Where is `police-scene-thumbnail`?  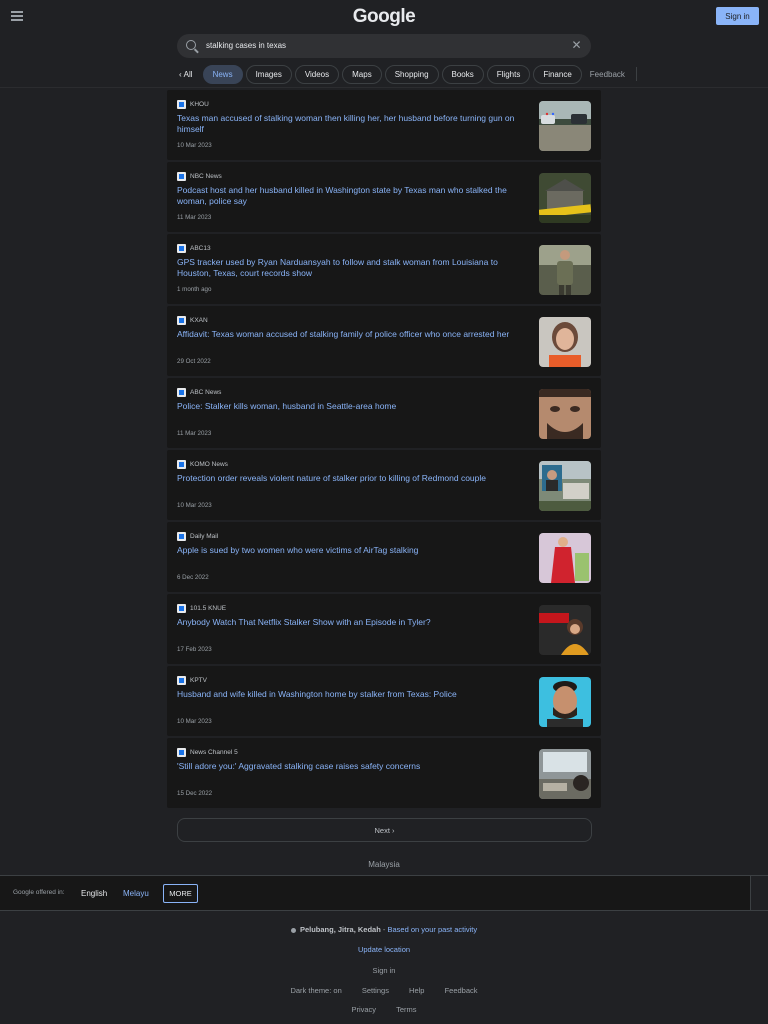
police-scene-thumbnail is located at coordinates (565, 126).